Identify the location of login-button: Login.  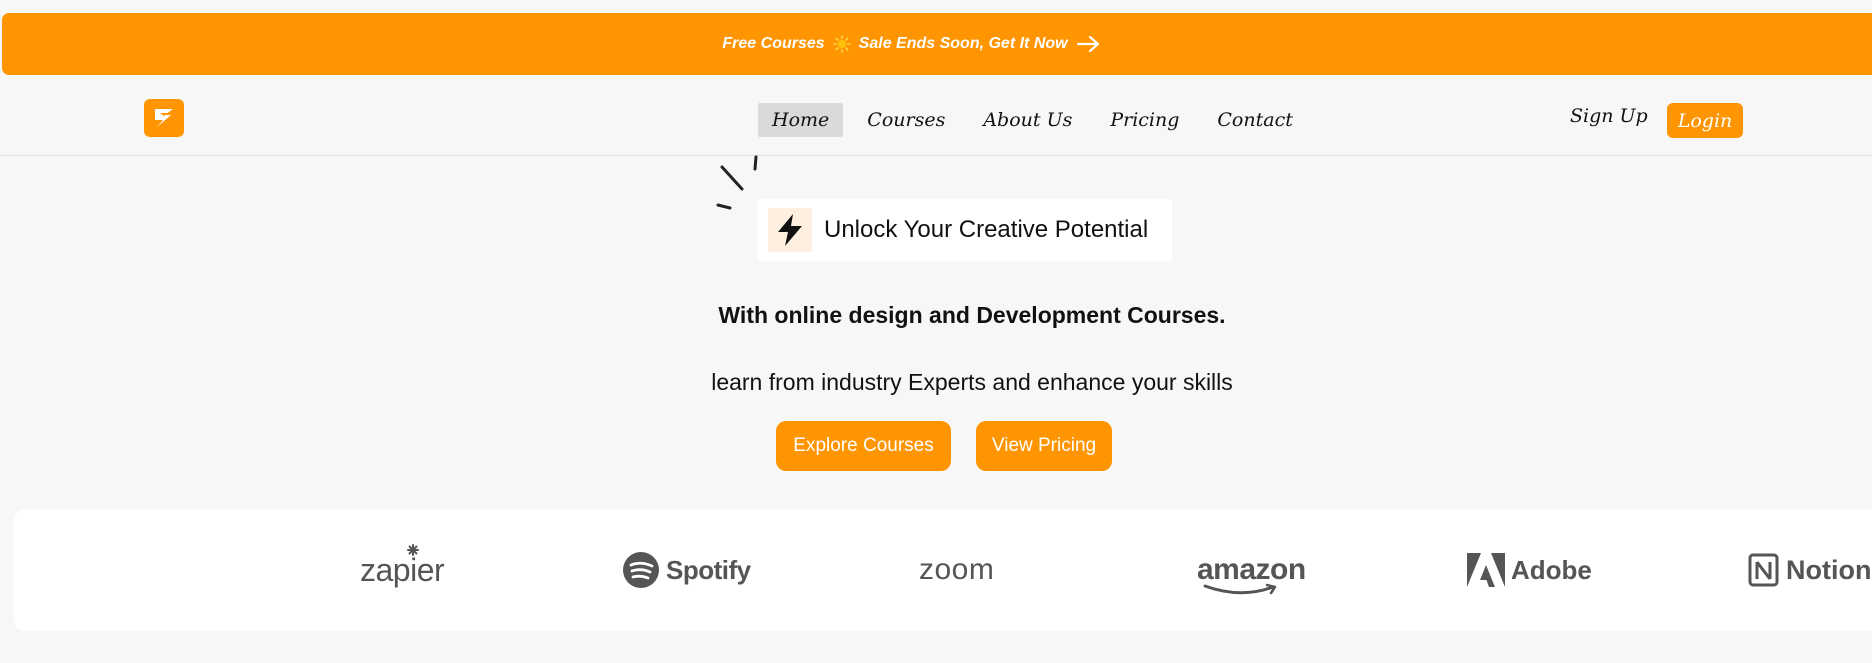
(1705, 120).